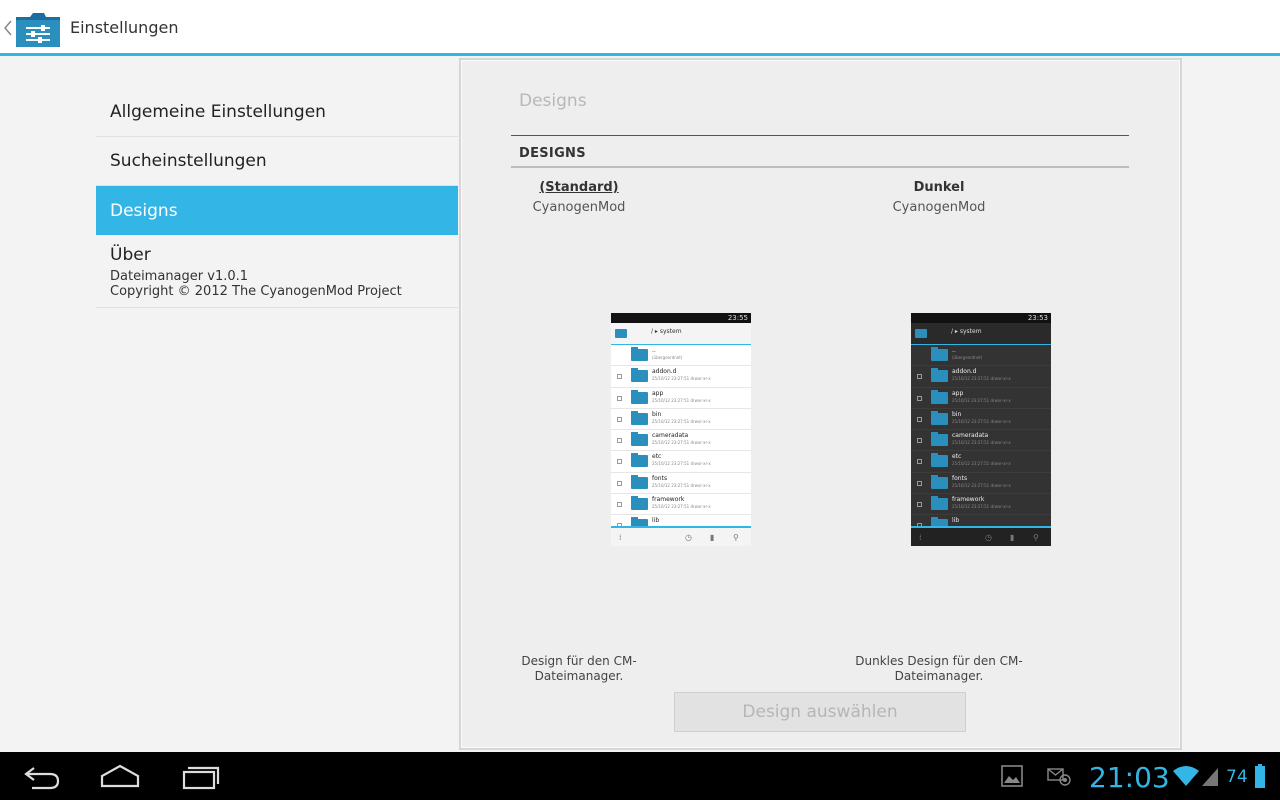 This screenshot has height=800, width=1280. What do you see at coordinates (1037, 318) in the screenshot?
I see `preview-clock: 23:53` at bounding box center [1037, 318].